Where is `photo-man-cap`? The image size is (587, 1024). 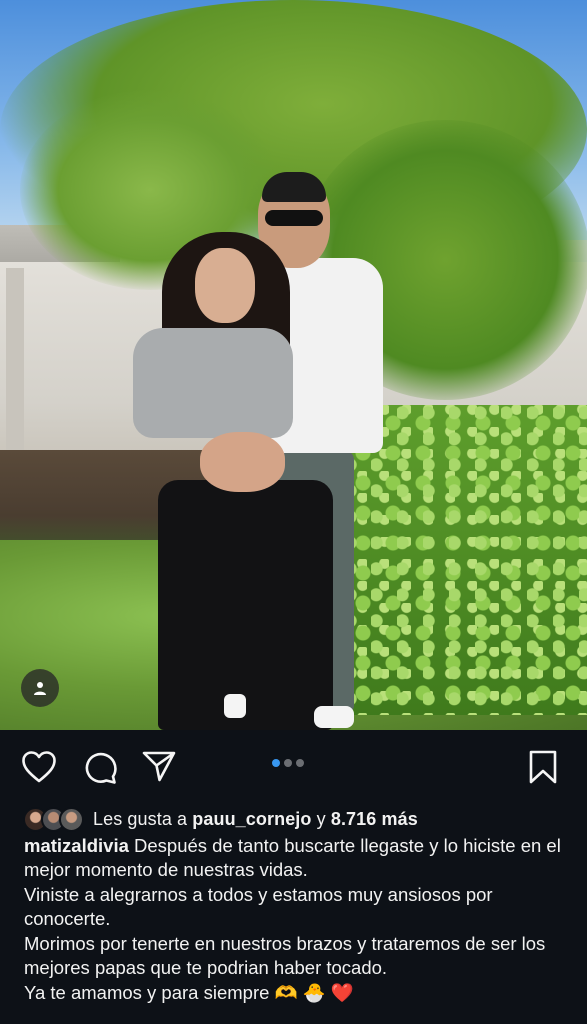 photo-man-cap is located at coordinates (294, 187).